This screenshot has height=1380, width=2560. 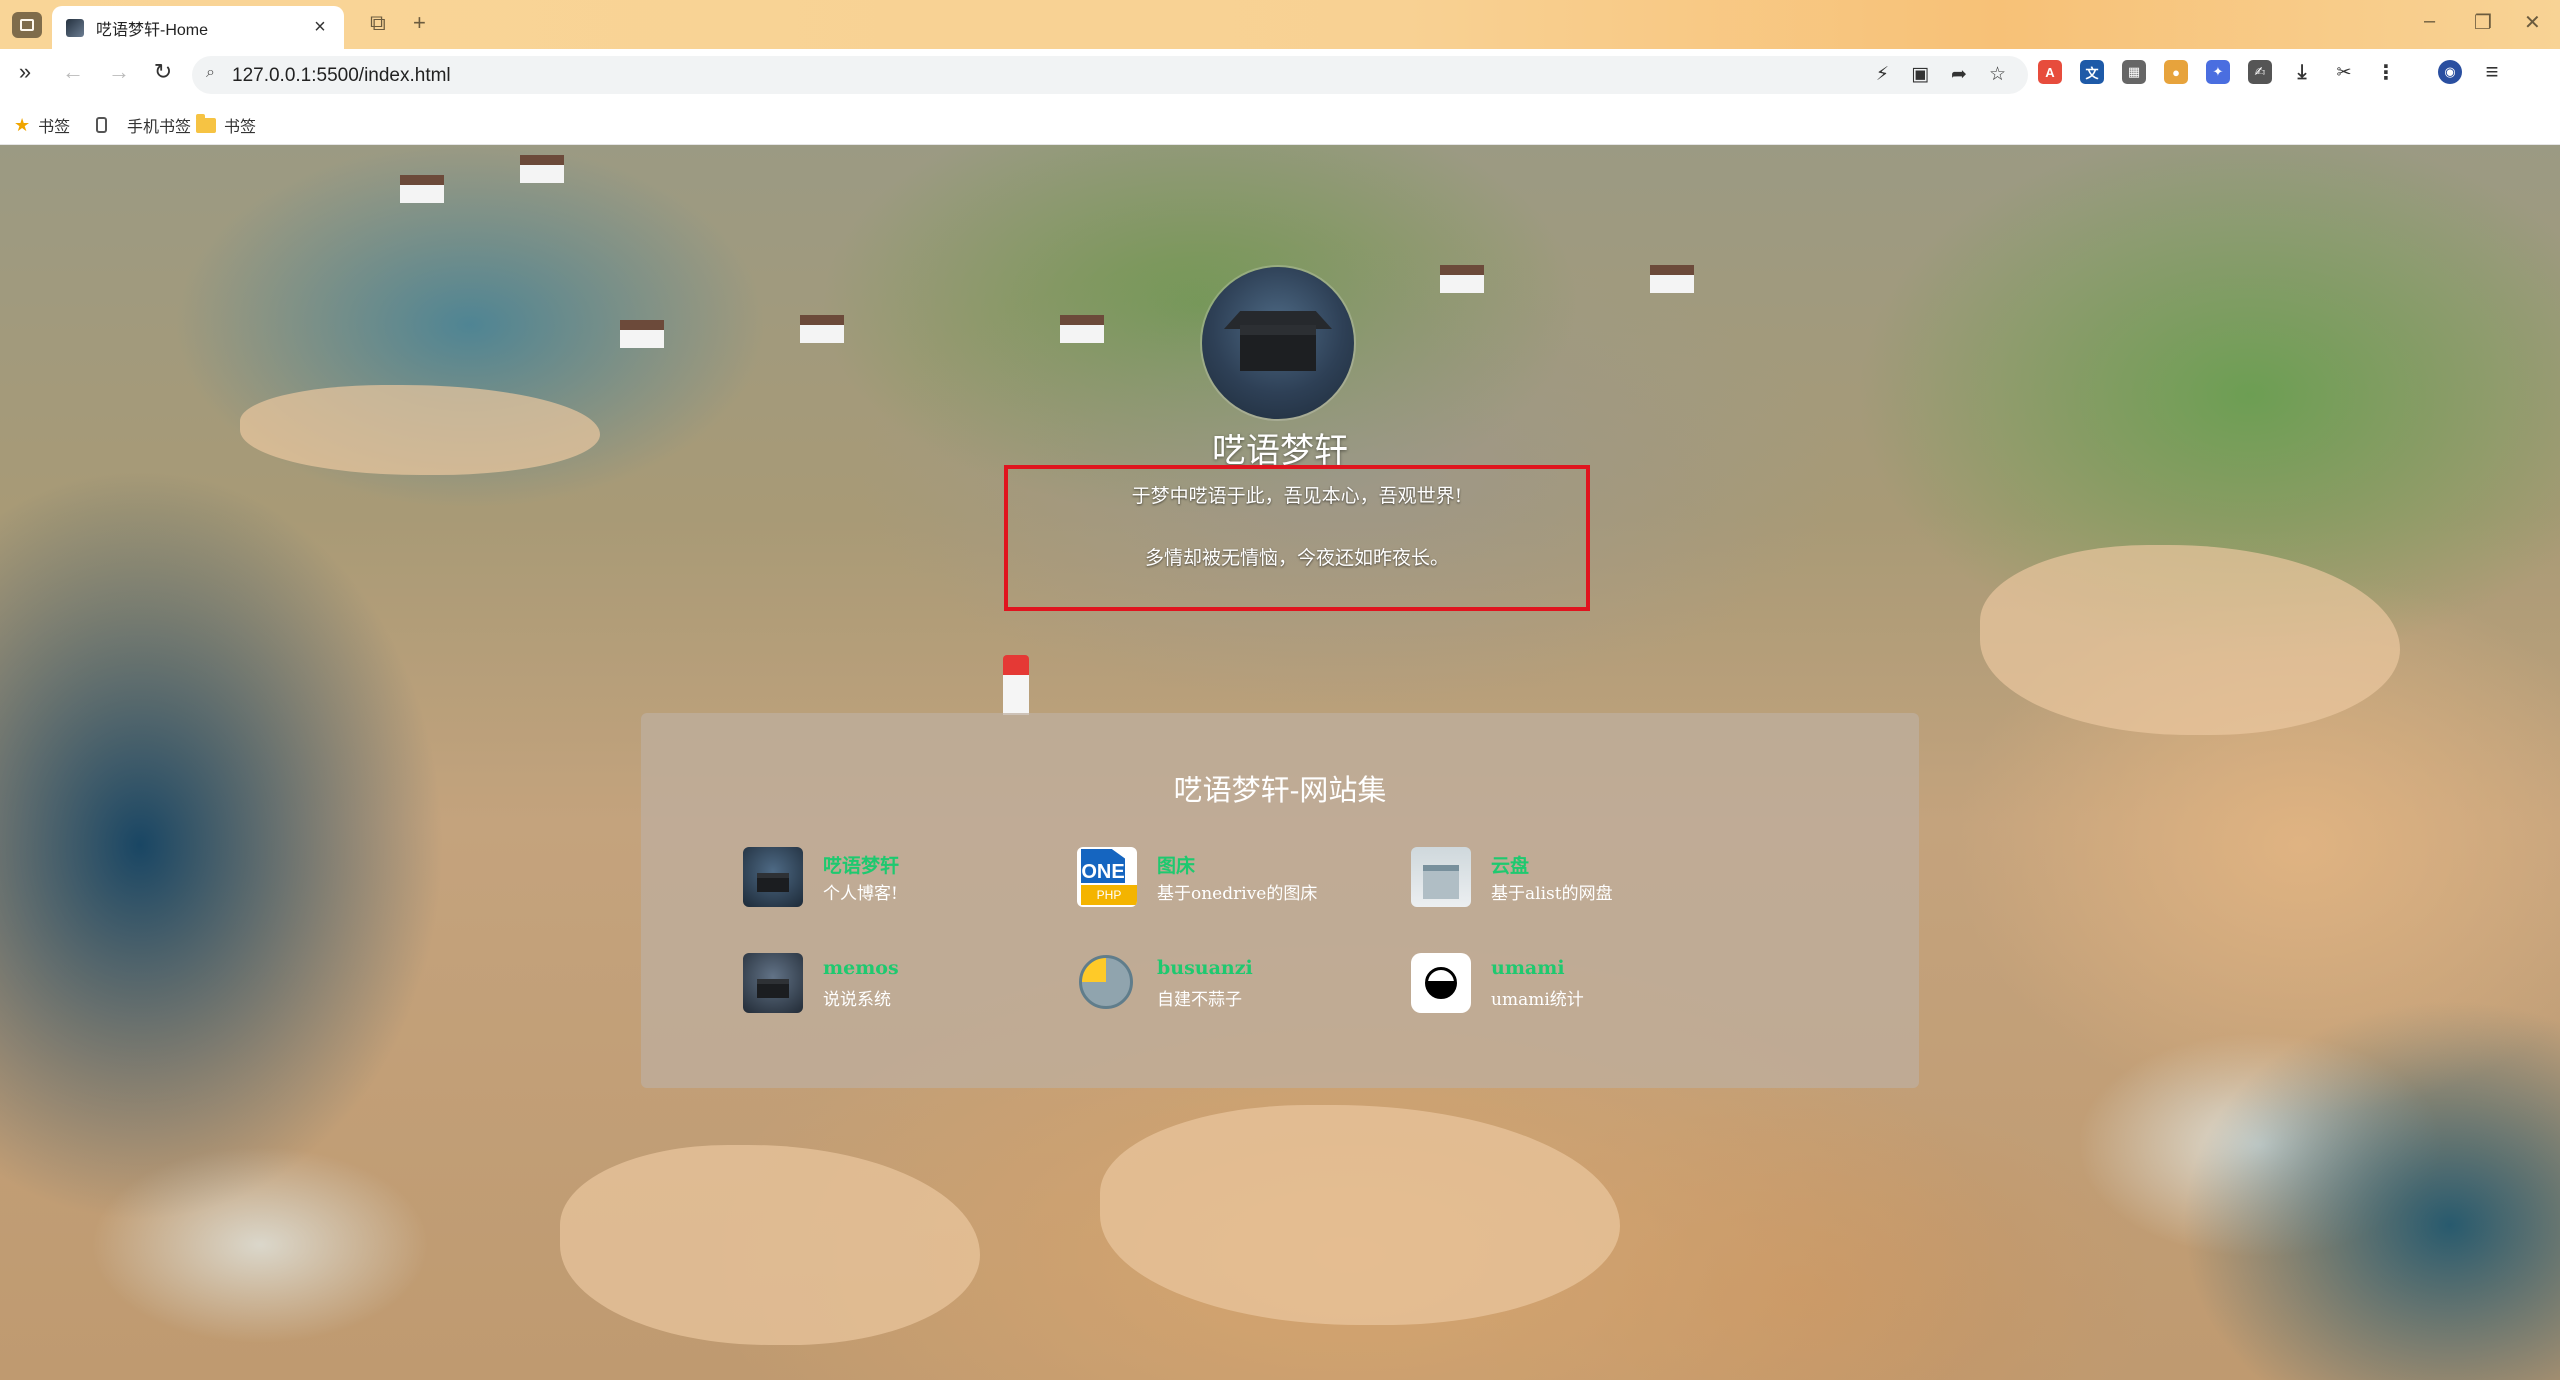 I want to click on site-link-busuanzi: busuanzi 自建不蒜子, so click(x=1227, y=984).